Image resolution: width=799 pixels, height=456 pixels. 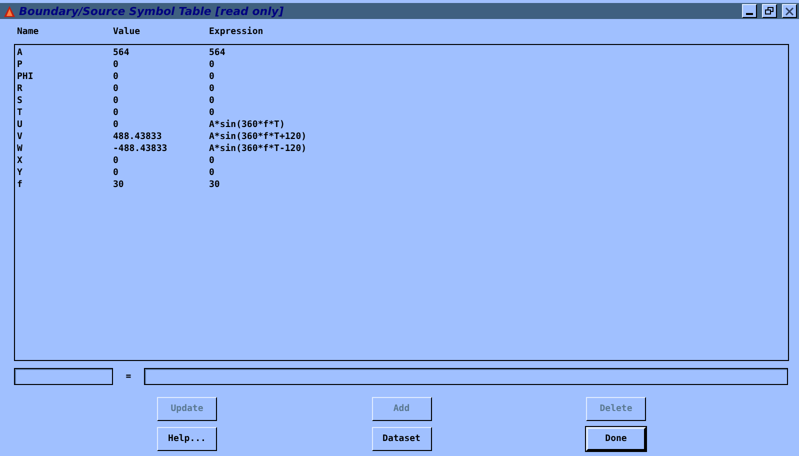 I want to click on table-cell-text: A*sin(360*f*T-120), so click(x=258, y=149).